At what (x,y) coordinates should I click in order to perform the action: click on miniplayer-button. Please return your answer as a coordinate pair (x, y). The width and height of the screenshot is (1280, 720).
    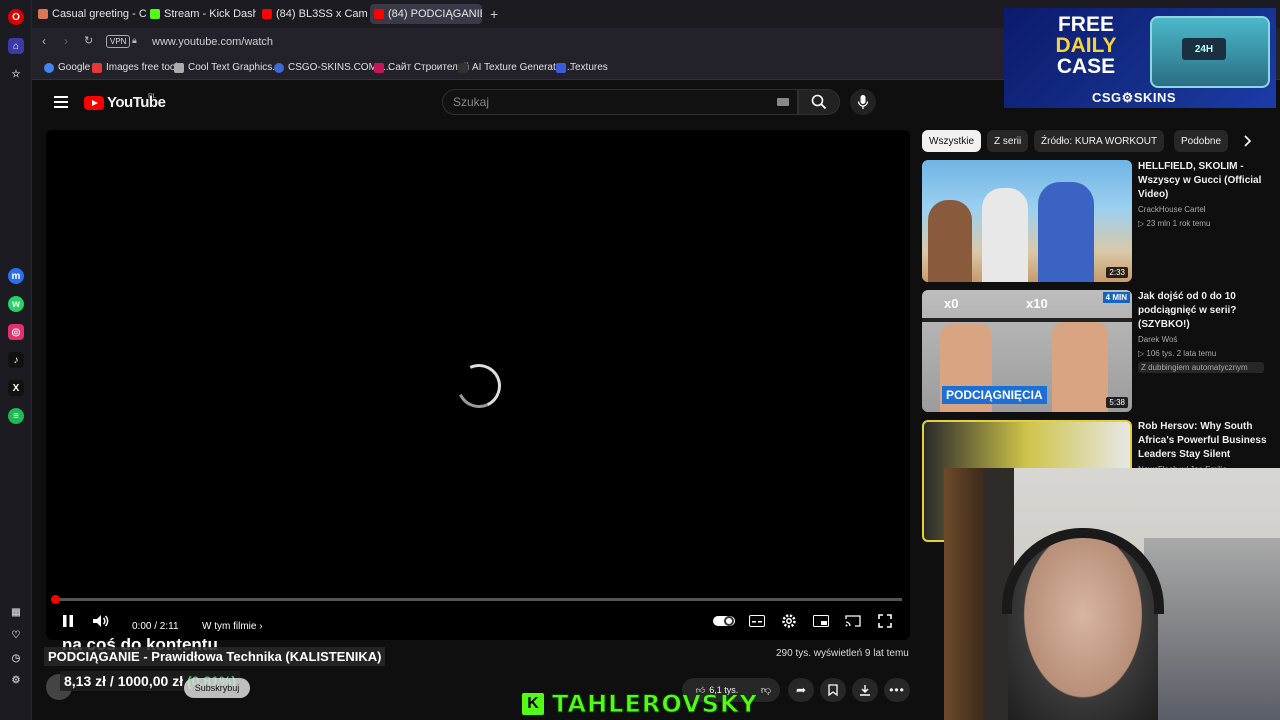
    Looking at the image, I should click on (821, 621).